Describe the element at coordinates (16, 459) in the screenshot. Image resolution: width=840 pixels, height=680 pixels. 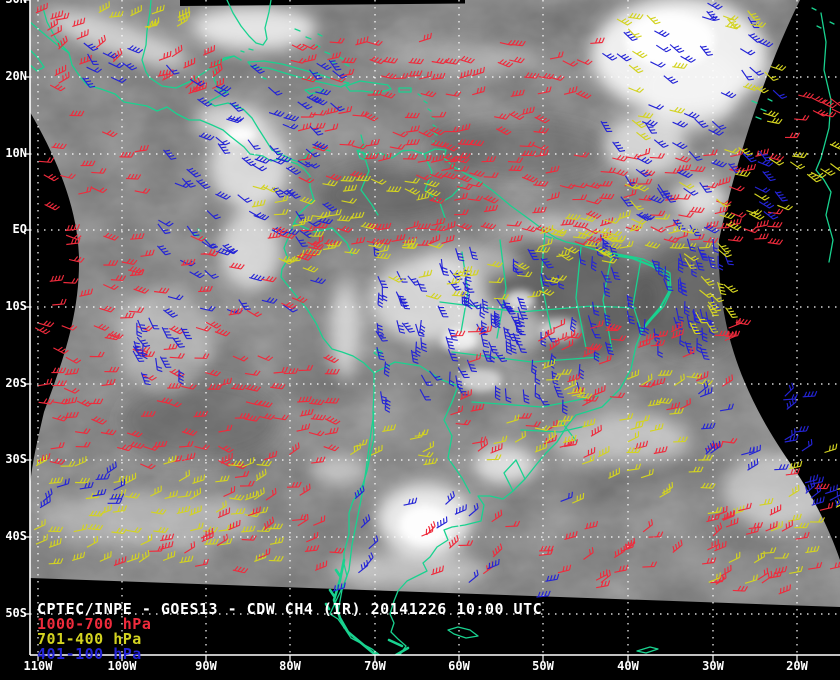
I see `lat-label-30S: 30S` at that location.